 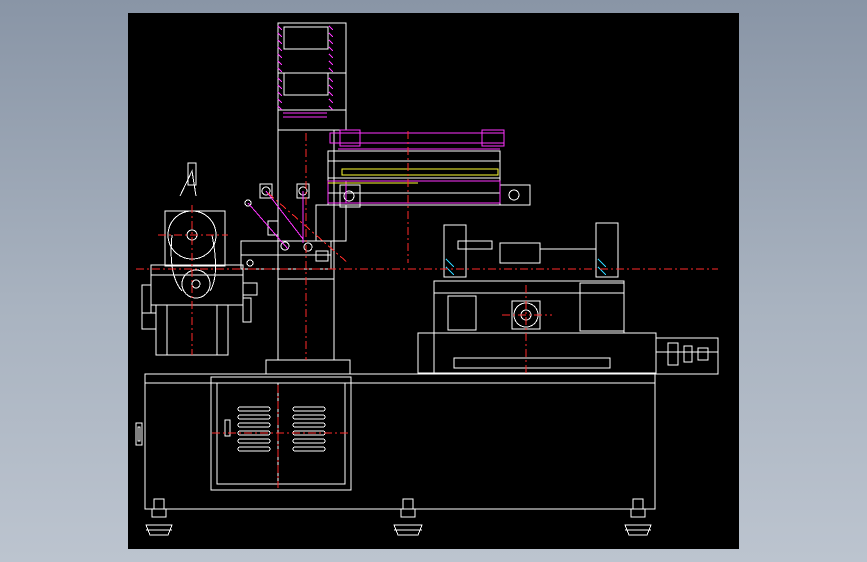 I want to click on base-cabinet, so click(x=395, y=441).